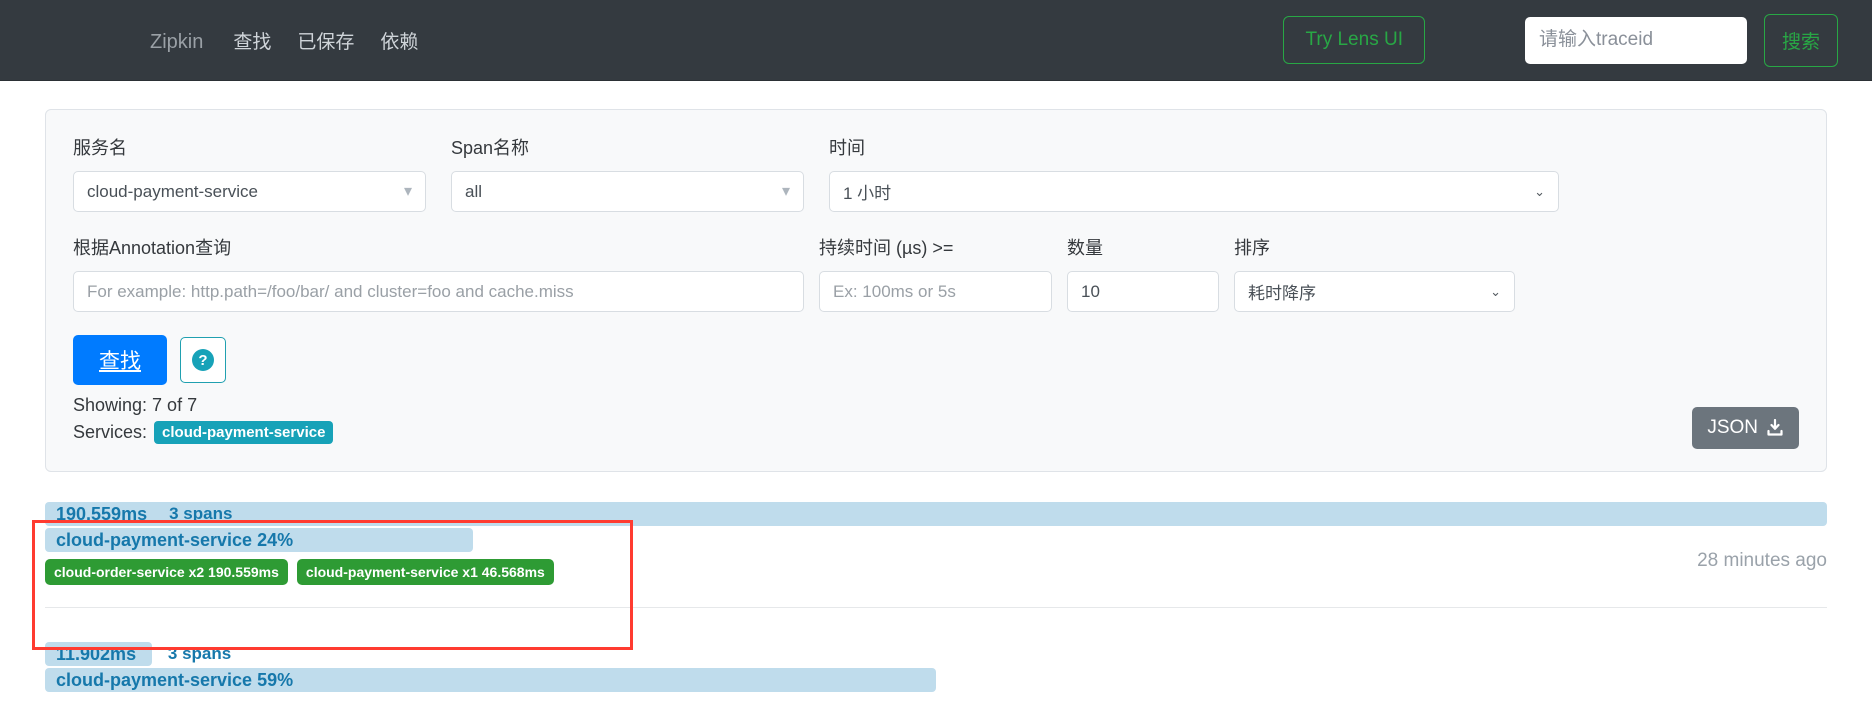 This screenshot has width=1872, height=710. I want to click on service-name-select: cloud-payment-service ▾, so click(249, 191).